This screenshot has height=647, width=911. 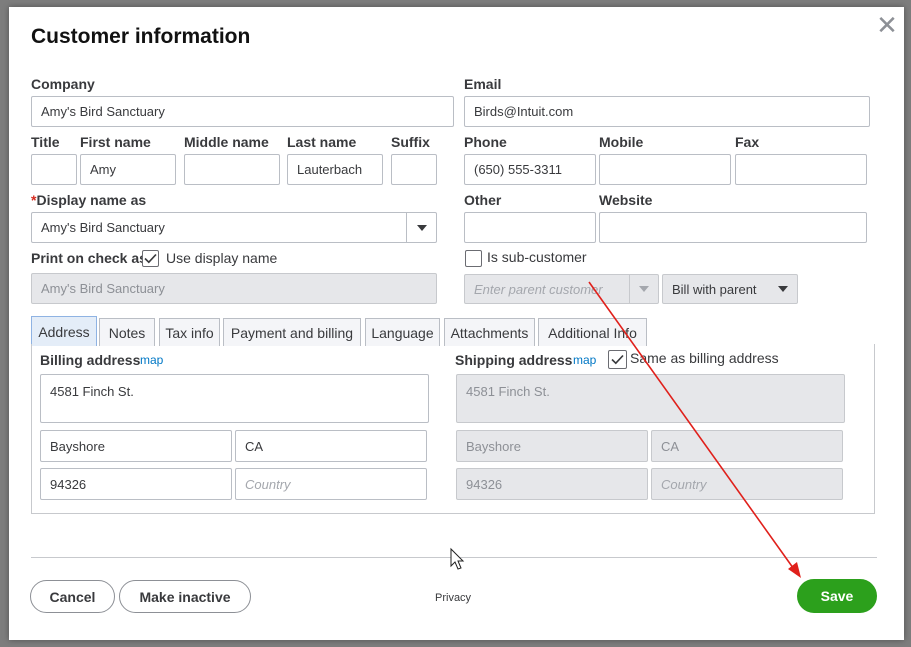 I want to click on billing-state-input: CA, so click(x=331, y=446).